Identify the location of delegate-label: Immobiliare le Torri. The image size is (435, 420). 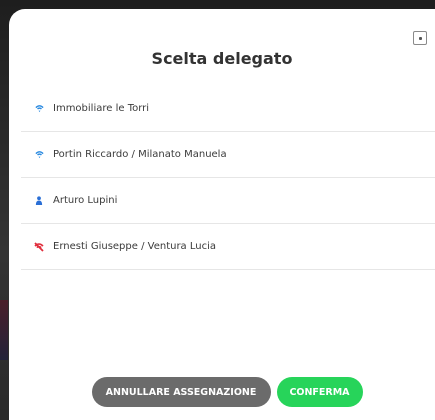
(101, 108).